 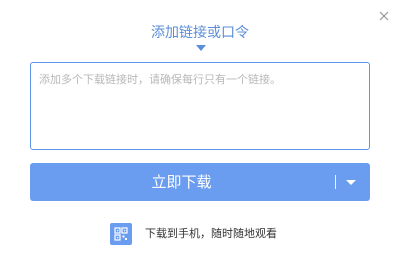 I want to click on button-divider, so click(x=335, y=182).